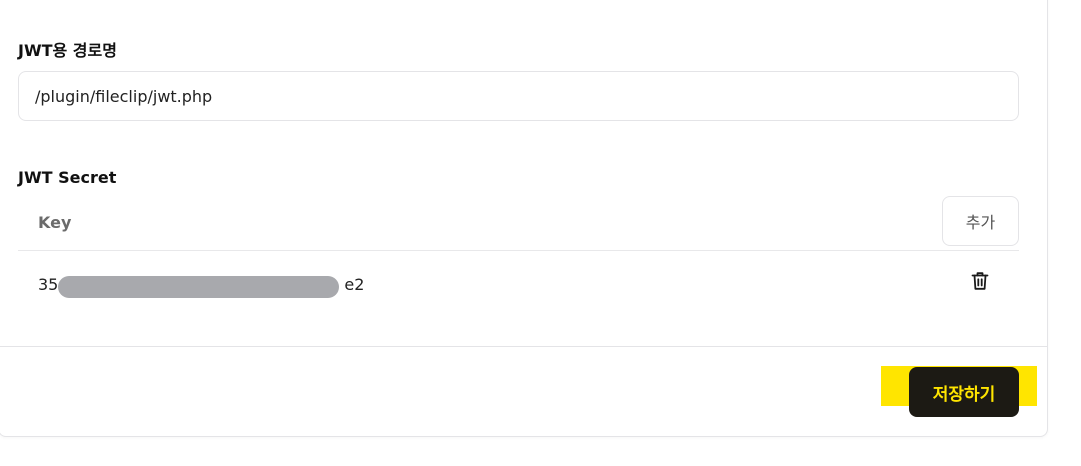 Image resolution: width=1081 pixels, height=466 pixels. What do you see at coordinates (67, 50) in the screenshot?
I see `jwt-path-label: JWT용 경로명` at bounding box center [67, 50].